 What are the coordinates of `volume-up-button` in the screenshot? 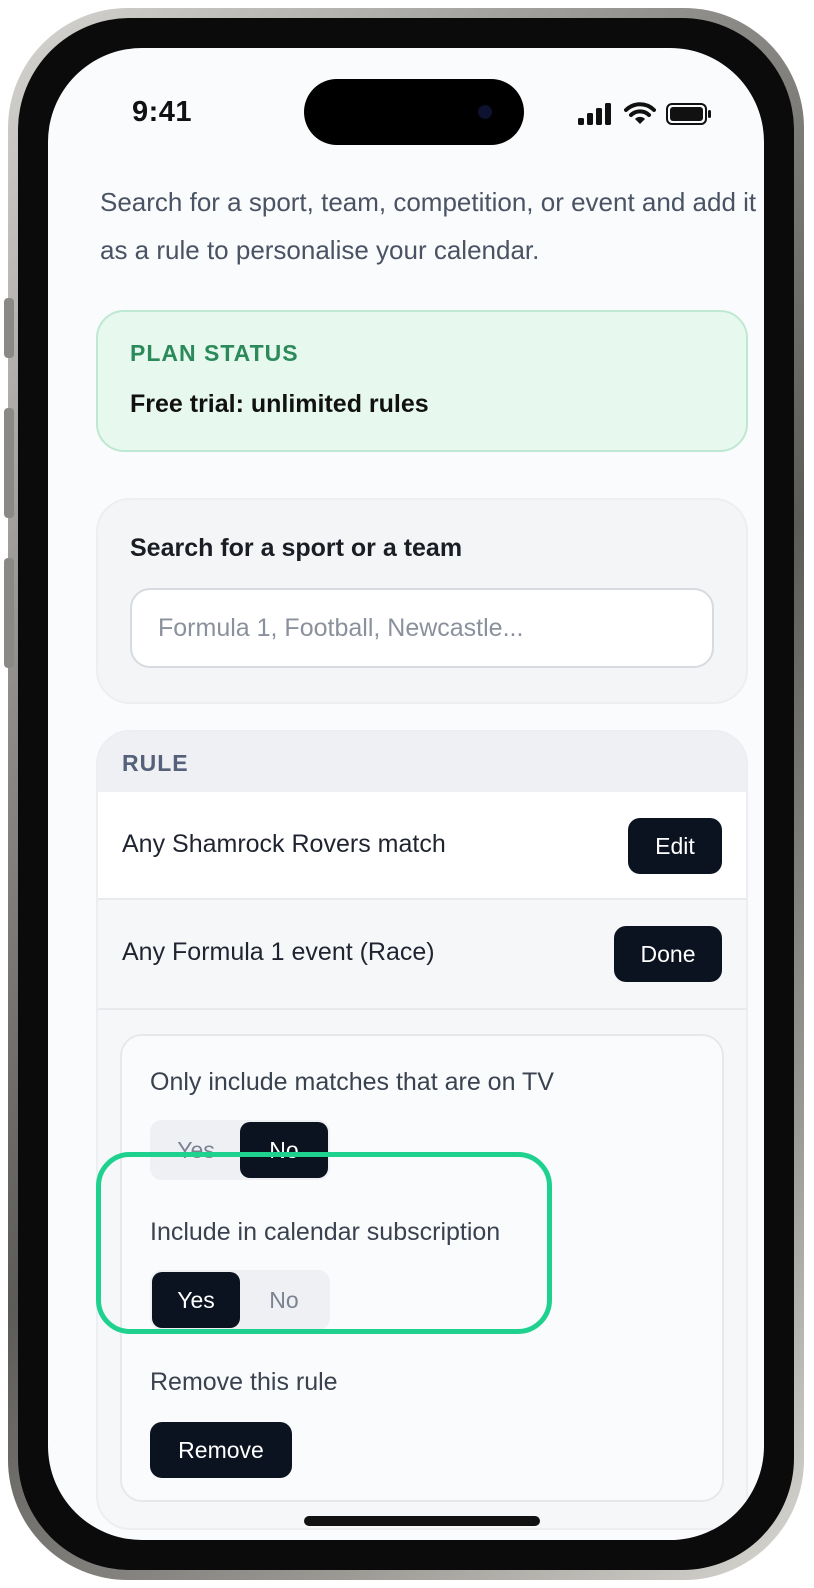 It's located at (9, 463).